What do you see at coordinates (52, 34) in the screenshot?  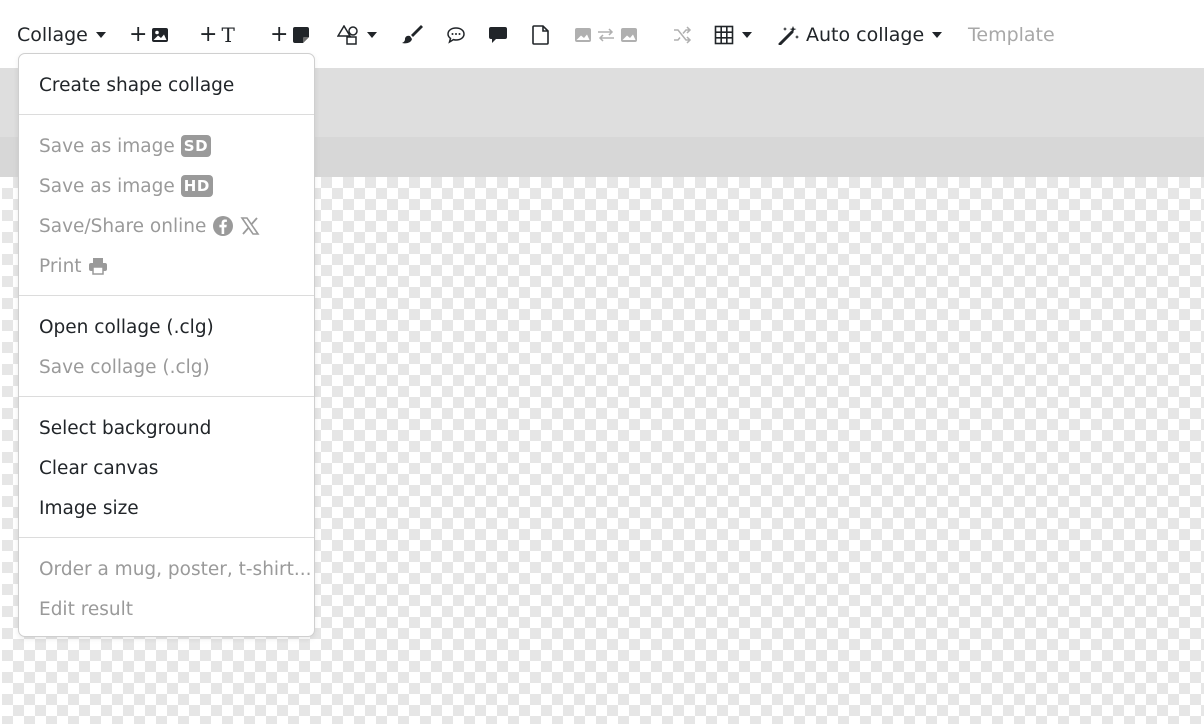 I see `collage-menu-label: Collage` at bounding box center [52, 34].